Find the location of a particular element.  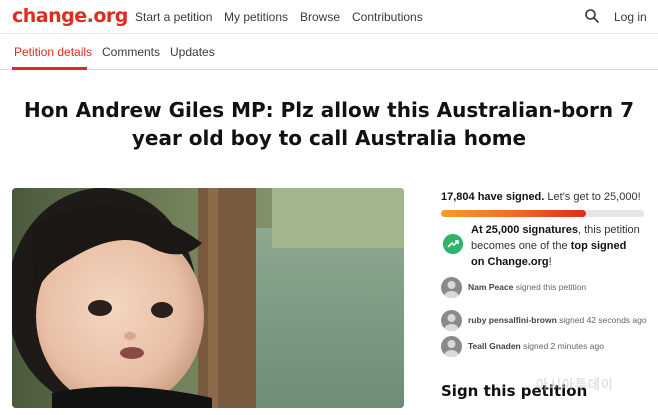

milestone-change-org: on Change.org is located at coordinates (510, 262).